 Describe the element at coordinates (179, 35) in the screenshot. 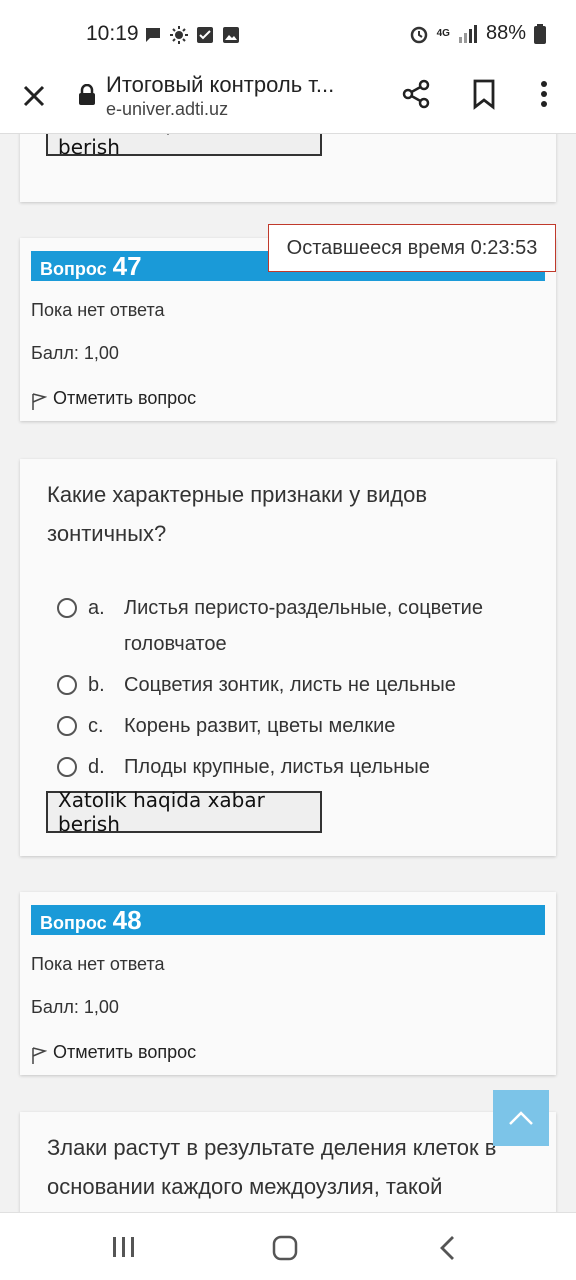

I see `brightness-icon` at that location.